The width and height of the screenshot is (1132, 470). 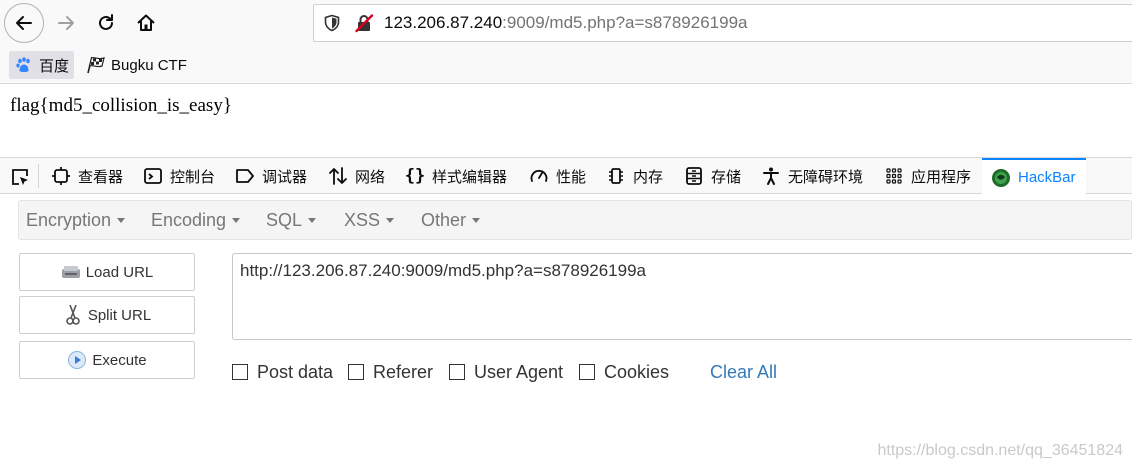 I want to click on tab-storage: 存储, so click(x=712, y=176).